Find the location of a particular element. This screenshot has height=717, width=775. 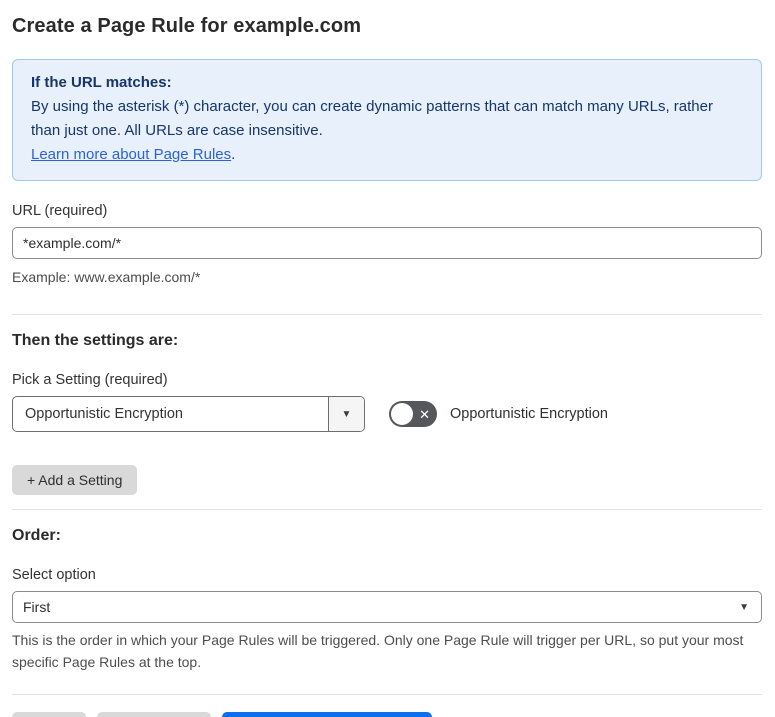

settings-section-heading: Then the settings are: is located at coordinates (95, 340).